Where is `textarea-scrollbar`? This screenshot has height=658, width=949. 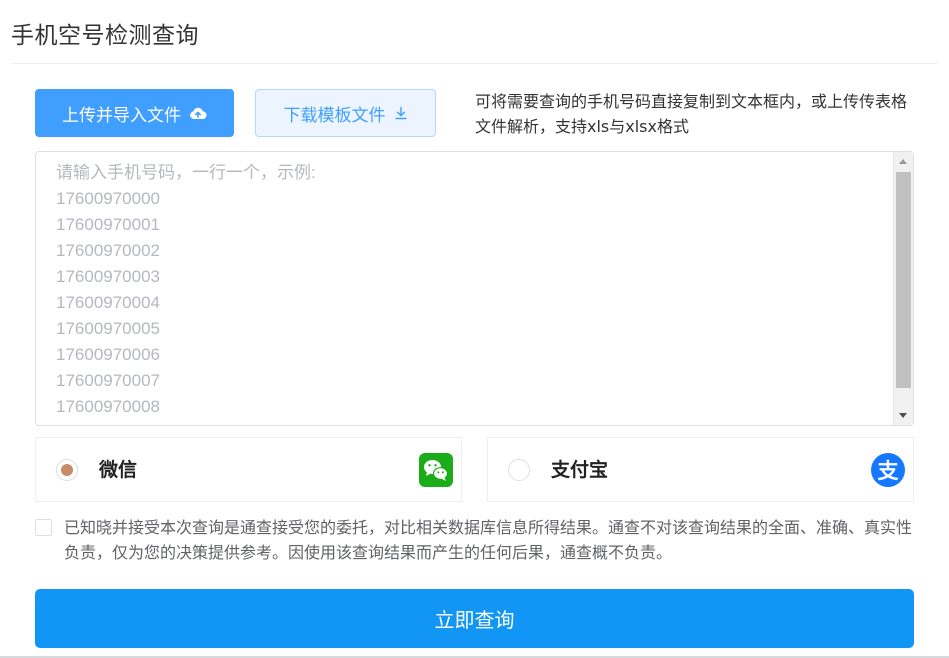
textarea-scrollbar is located at coordinates (903, 288).